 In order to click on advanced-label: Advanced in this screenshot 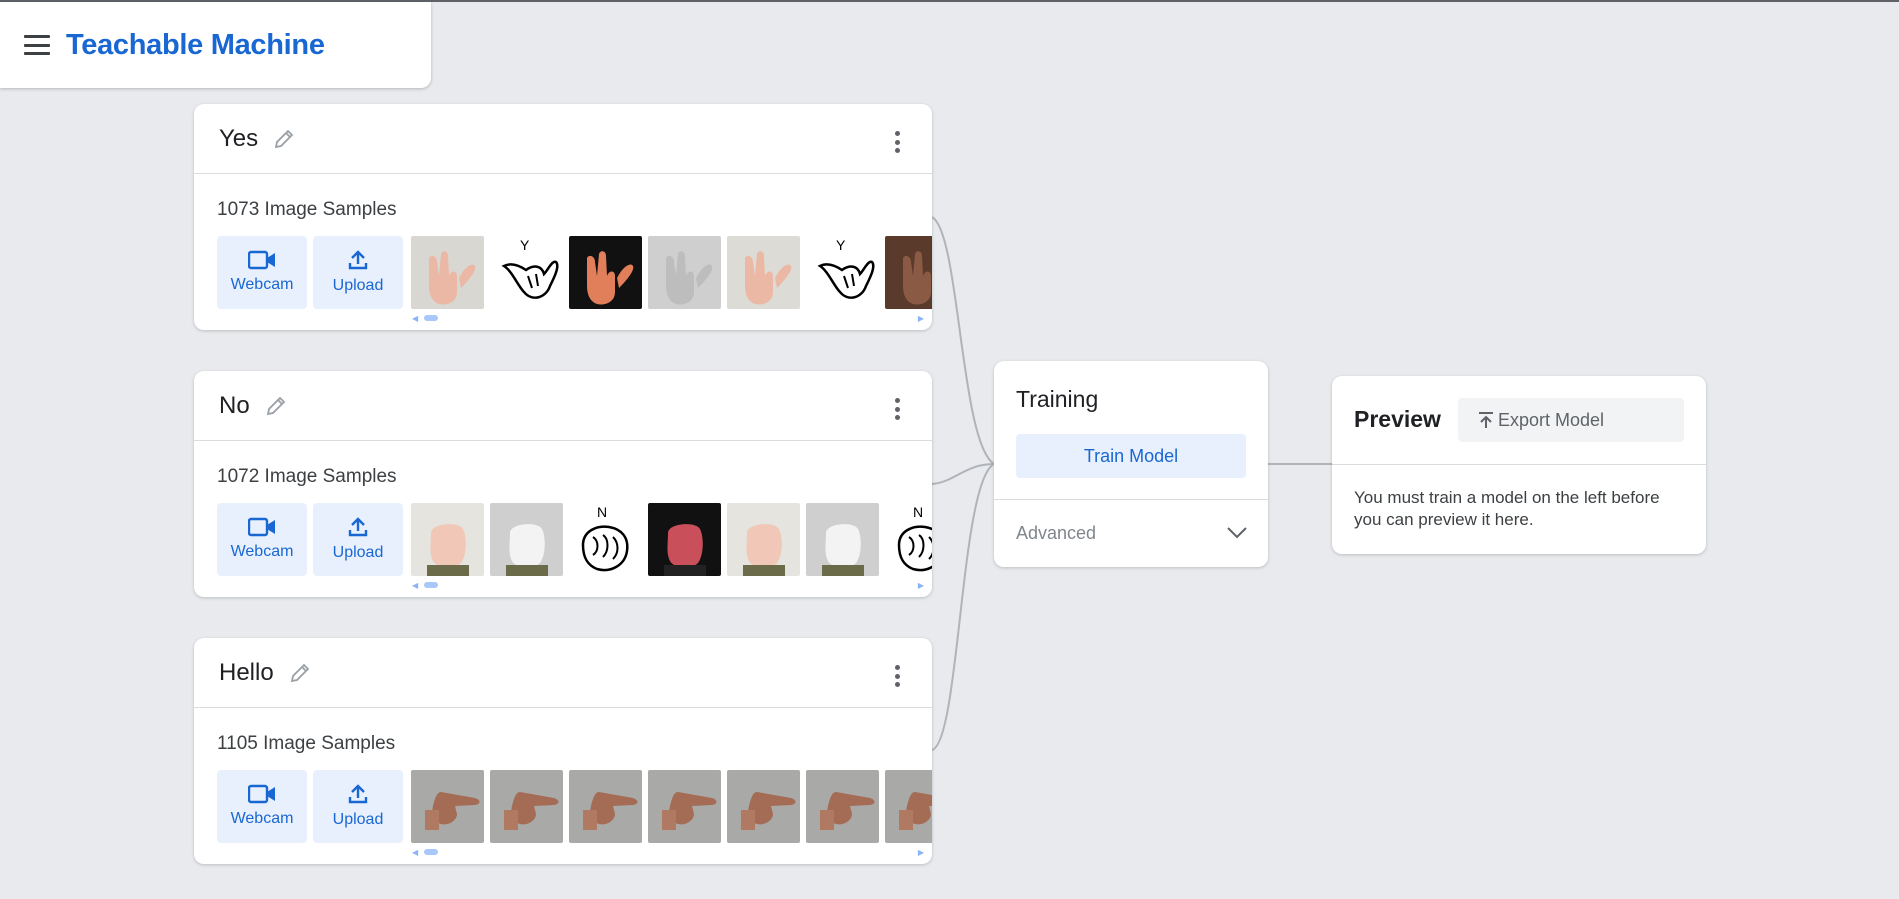, I will do `click(1056, 533)`.